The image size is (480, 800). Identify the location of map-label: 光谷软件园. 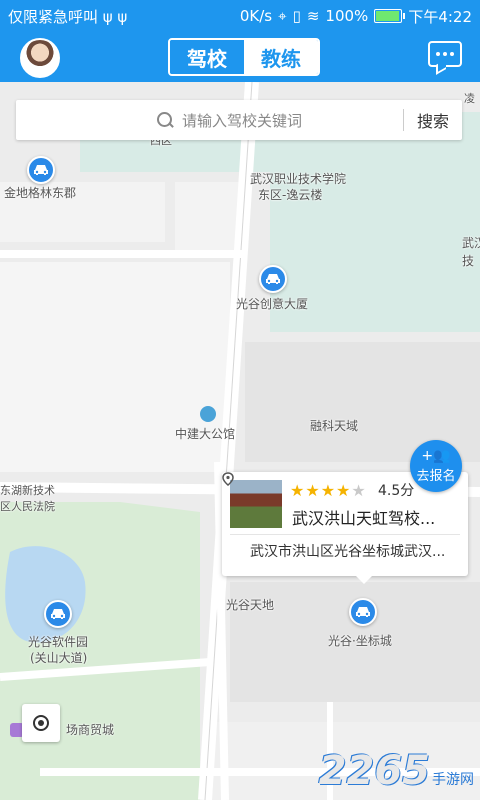
(58, 642).